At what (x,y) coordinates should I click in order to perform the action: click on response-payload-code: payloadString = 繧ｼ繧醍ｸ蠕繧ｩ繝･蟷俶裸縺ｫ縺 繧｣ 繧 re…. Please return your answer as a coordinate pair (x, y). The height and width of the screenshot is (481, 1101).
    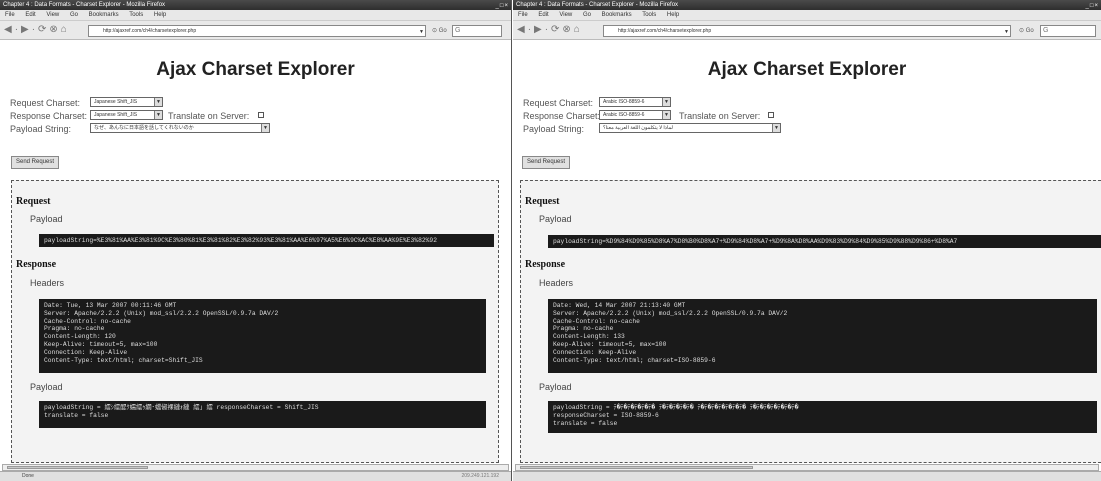
    Looking at the image, I should click on (262, 414).